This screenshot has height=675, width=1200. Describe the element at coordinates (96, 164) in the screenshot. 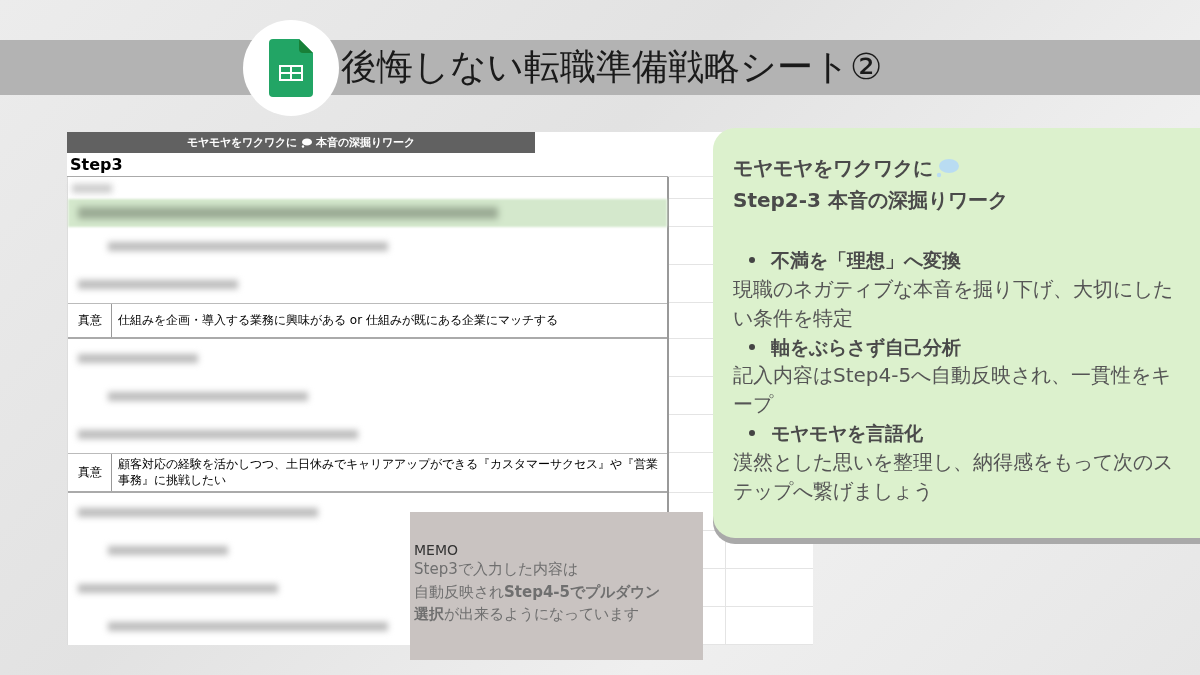

I see `step-label: Step3` at that location.